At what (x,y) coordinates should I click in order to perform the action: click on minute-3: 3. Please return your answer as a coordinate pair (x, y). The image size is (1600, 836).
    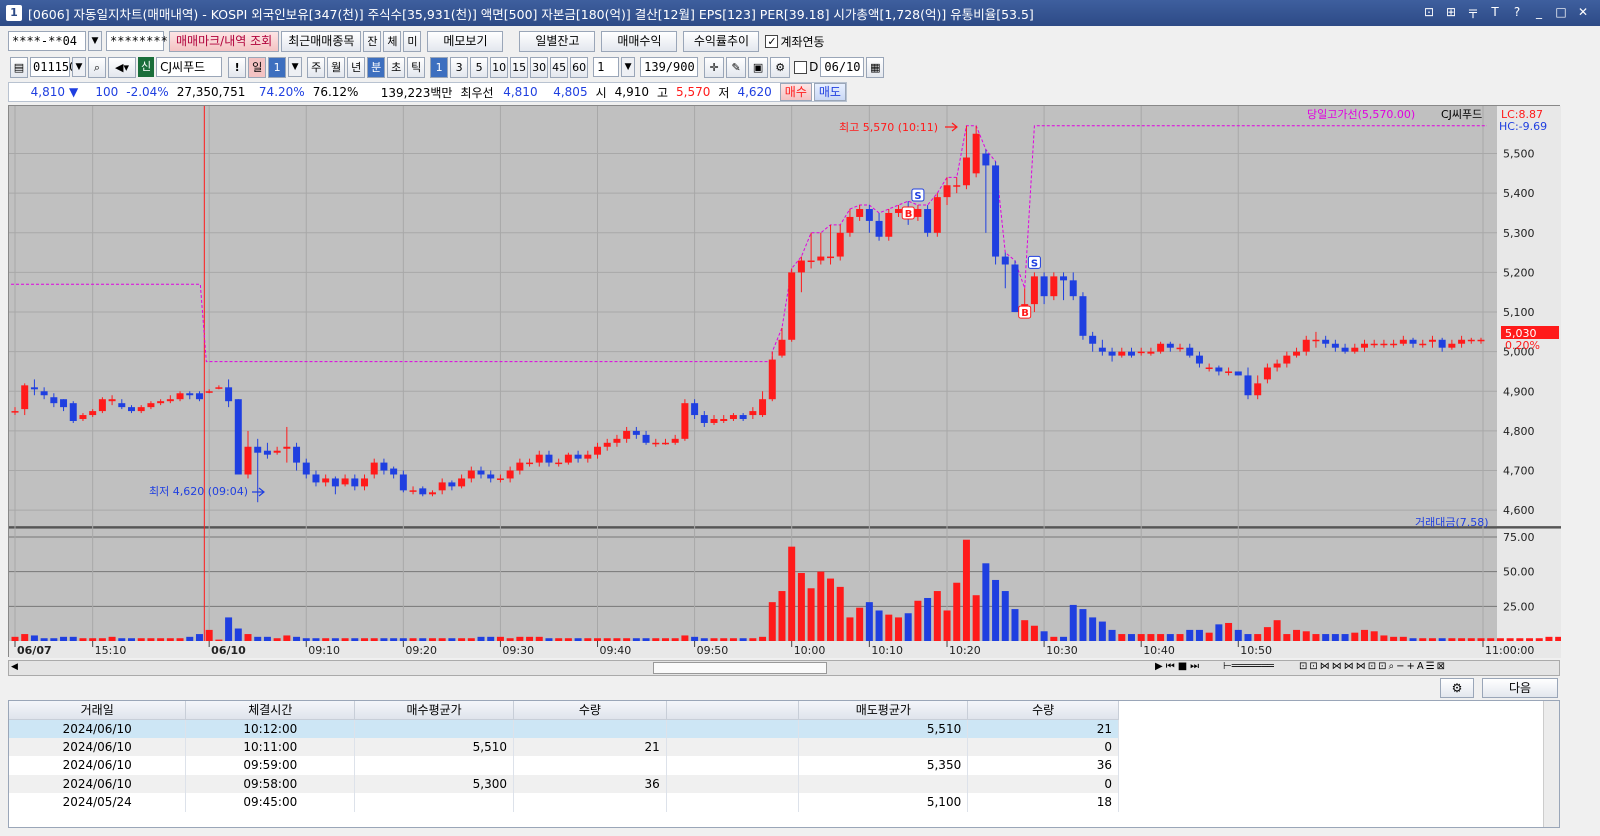
    Looking at the image, I should click on (459, 67).